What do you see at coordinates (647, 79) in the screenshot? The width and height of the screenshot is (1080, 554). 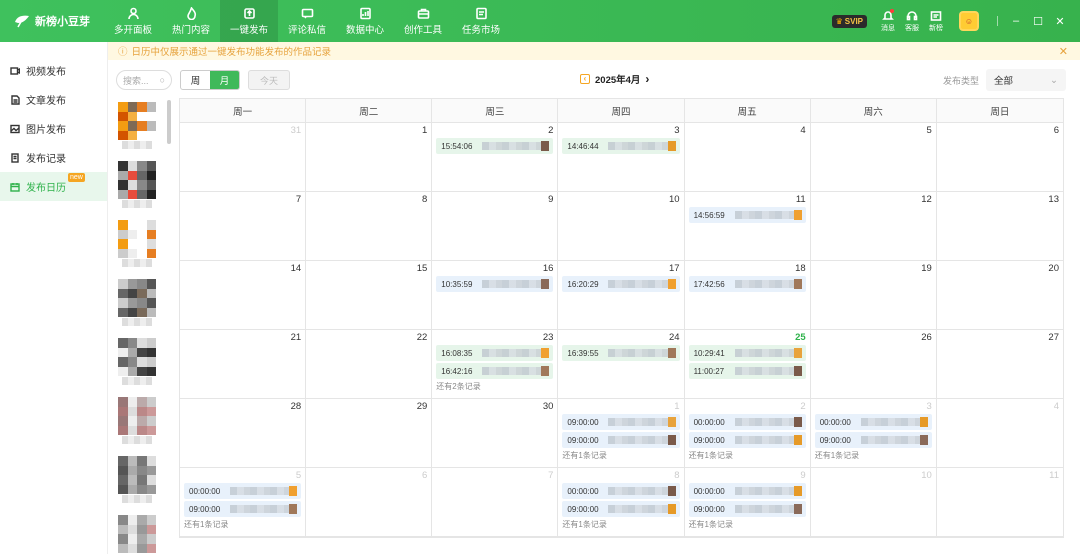 I see `next-month-icon: ›` at bounding box center [647, 79].